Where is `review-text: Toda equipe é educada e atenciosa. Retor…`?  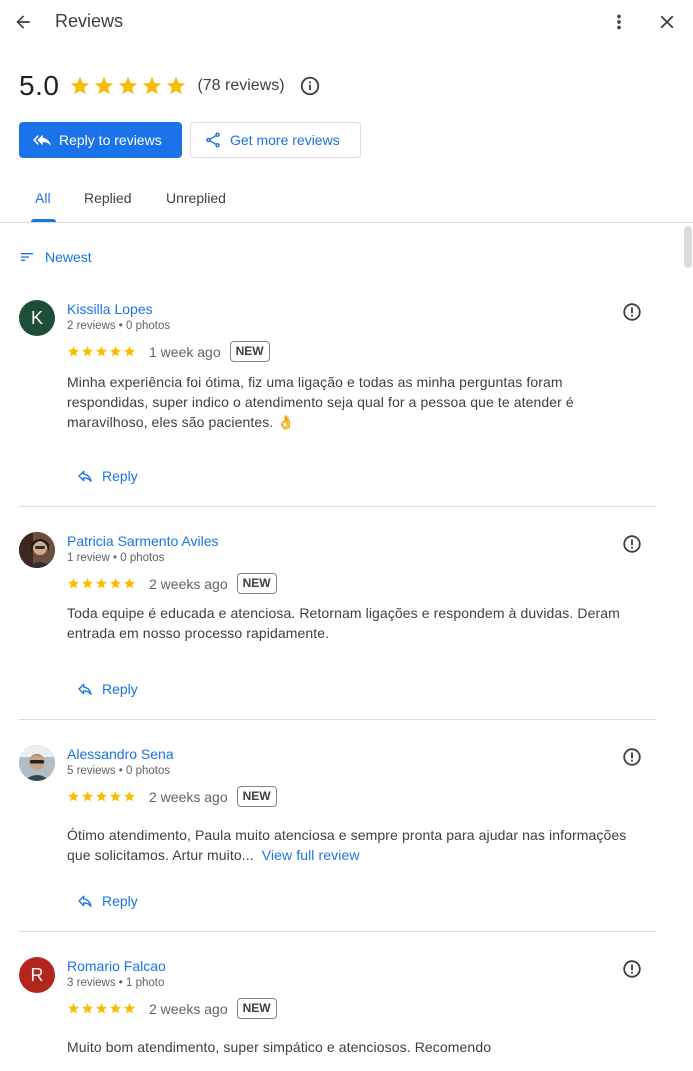 review-text: Toda equipe é educada e atenciosa. Retor… is located at coordinates (352, 623).